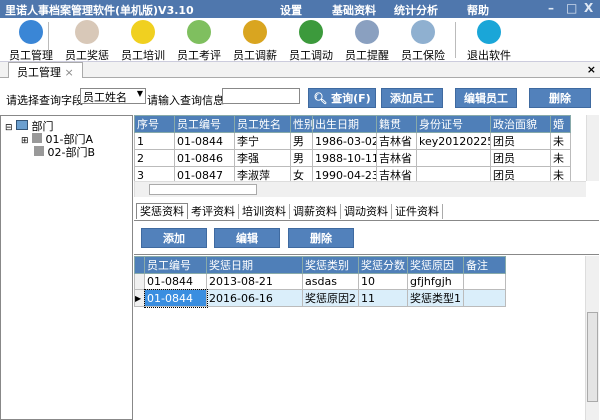 This screenshot has width=600, height=420. I want to click on chevron-down-icon: ▼, so click(139, 93).